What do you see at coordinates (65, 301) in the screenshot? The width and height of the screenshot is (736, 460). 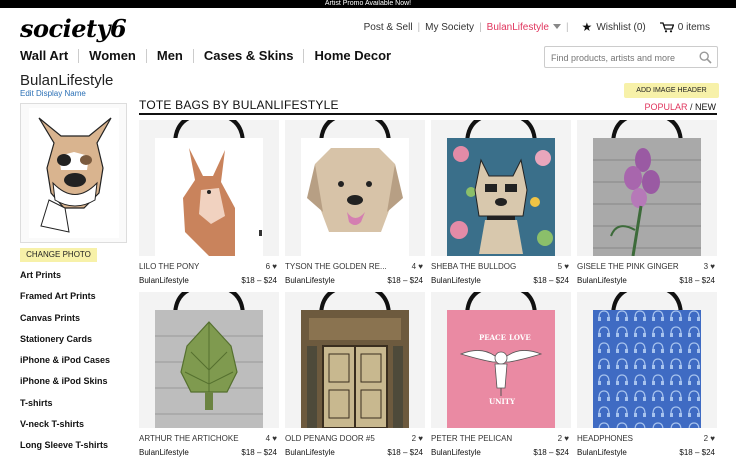 I see `sidebar-item-framed-art-prints: Framed Art Prints` at bounding box center [65, 301].